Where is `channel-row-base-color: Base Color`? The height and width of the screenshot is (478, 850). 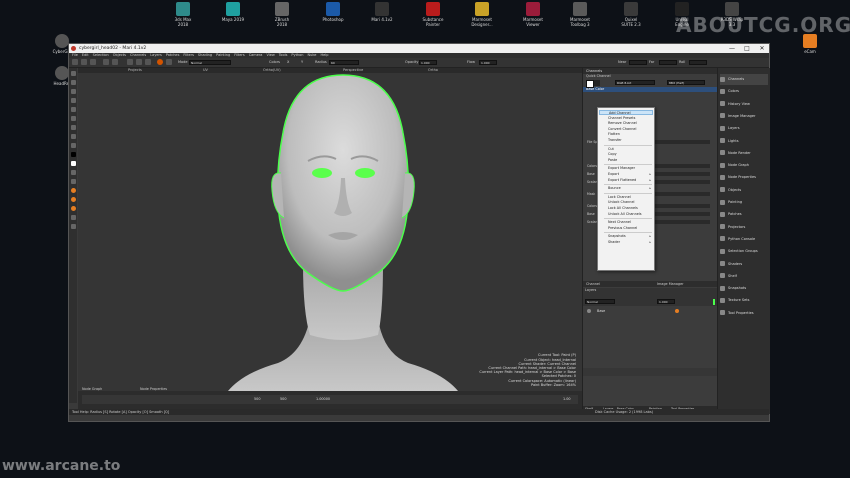 channel-row-base-color: Base Color is located at coordinates (650, 89).